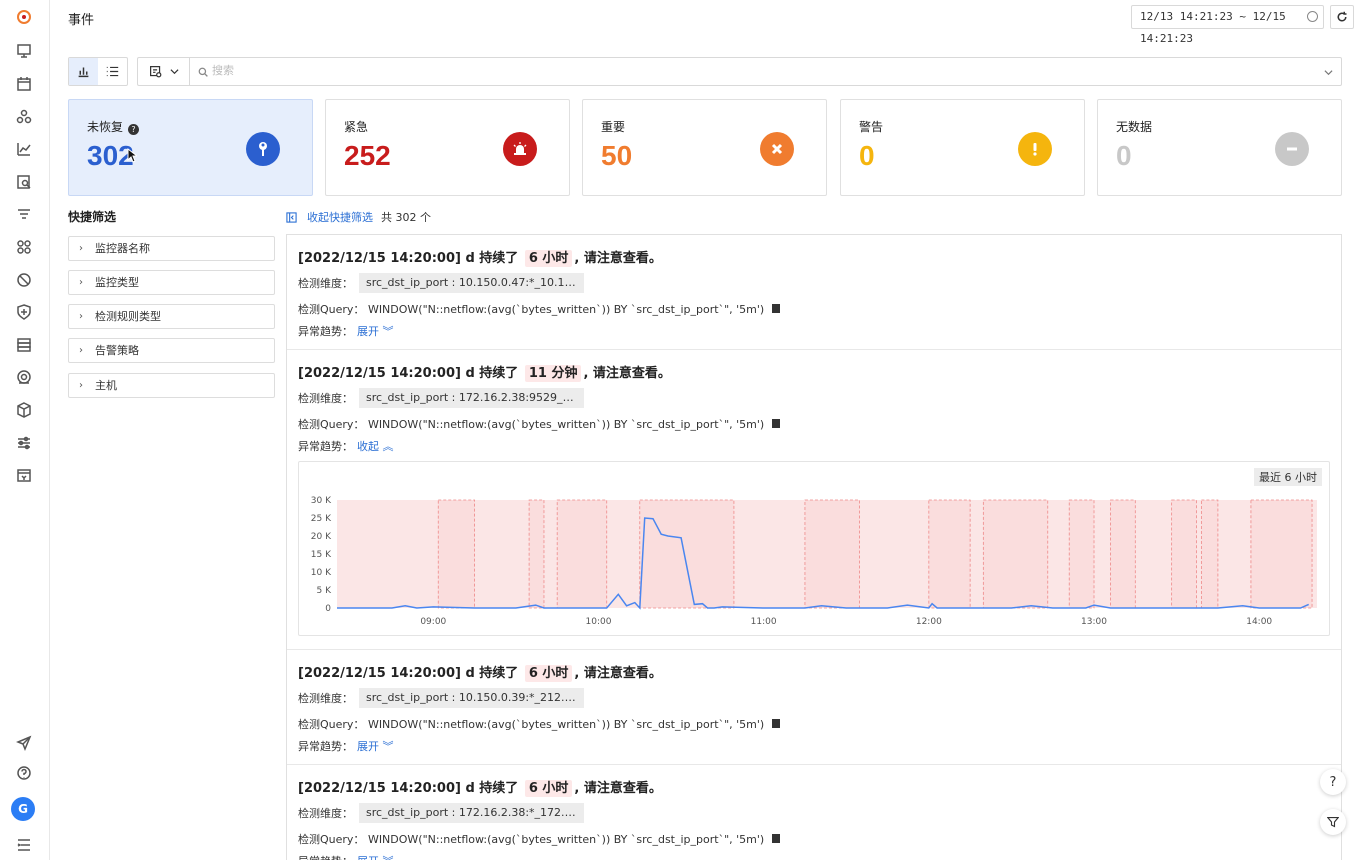 This screenshot has width=1360, height=860. What do you see at coordinates (24, 247) in the screenshot?
I see `apps-icon` at bounding box center [24, 247].